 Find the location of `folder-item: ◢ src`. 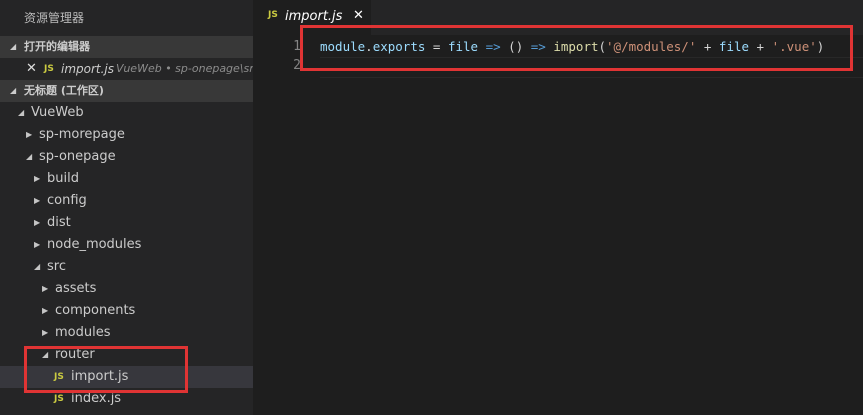

folder-item: ◢ src is located at coordinates (126, 267).